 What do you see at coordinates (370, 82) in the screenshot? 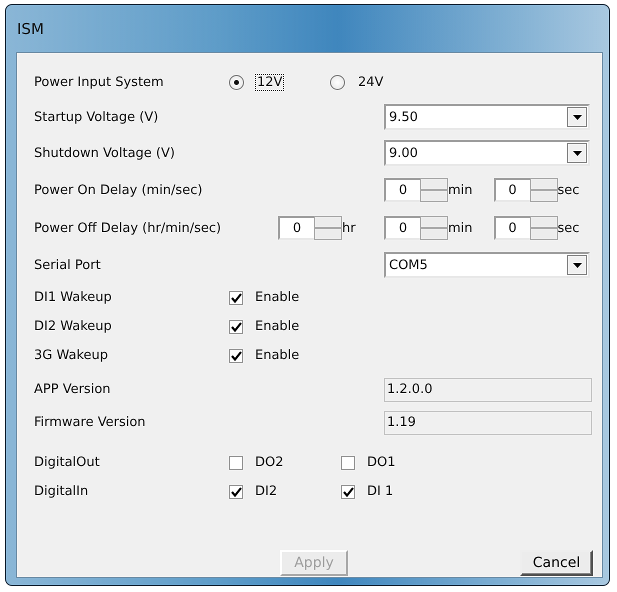
I see `option-label: 24V` at bounding box center [370, 82].